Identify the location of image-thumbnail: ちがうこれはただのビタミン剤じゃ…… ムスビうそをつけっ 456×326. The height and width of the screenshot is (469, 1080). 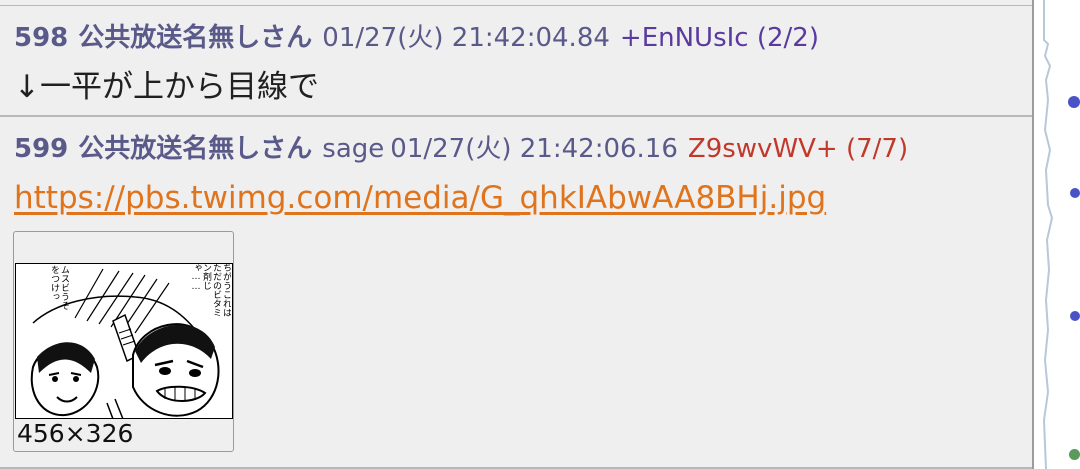
(123, 341).